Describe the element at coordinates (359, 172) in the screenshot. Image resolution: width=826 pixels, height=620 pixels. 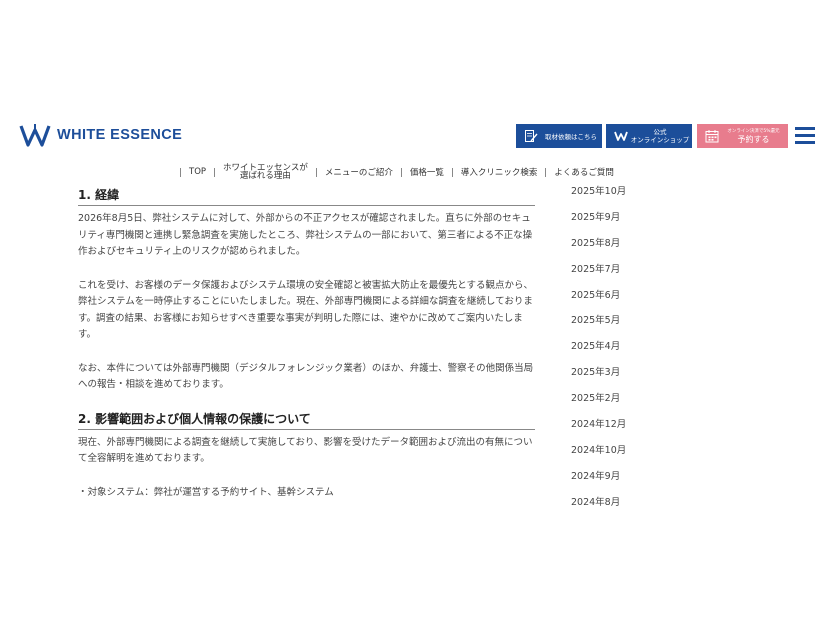
I see `nav-item-menu: メニューのご紹介` at that location.